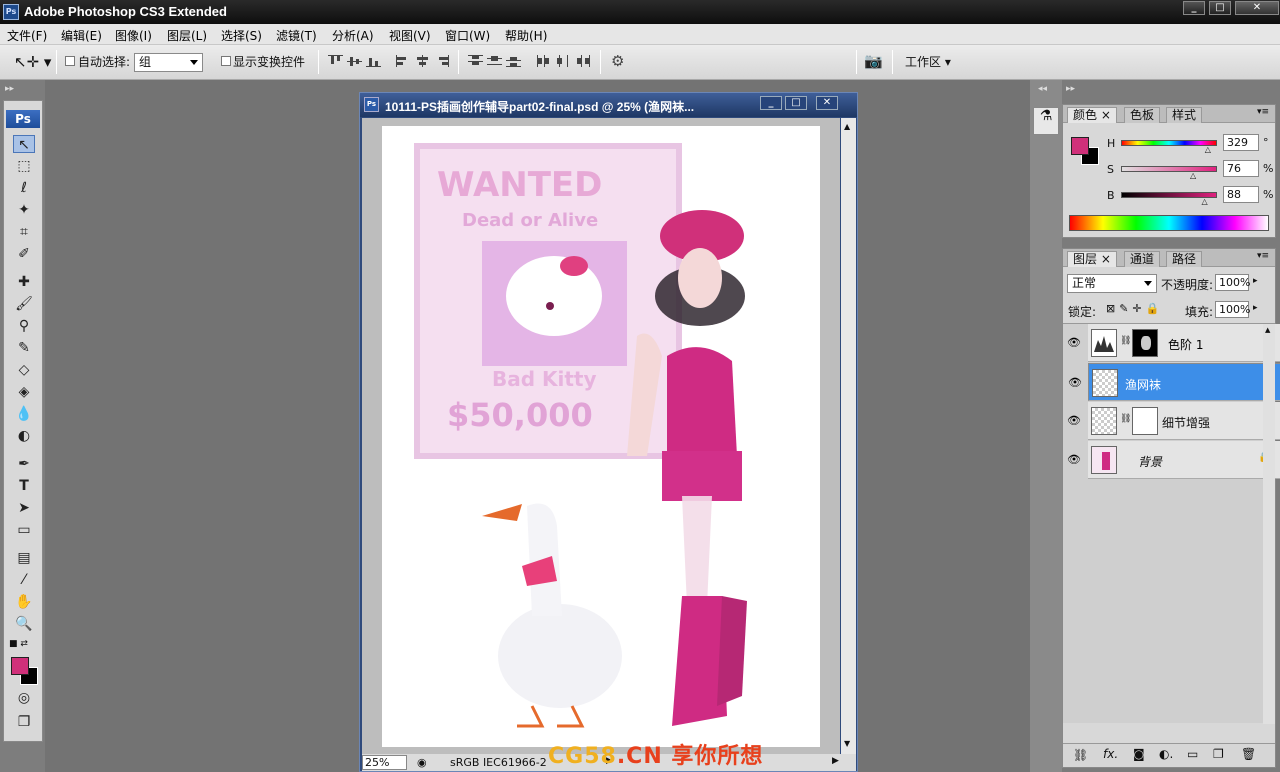  I want to click on menu-edit: 编辑(E), so click(81, 35).